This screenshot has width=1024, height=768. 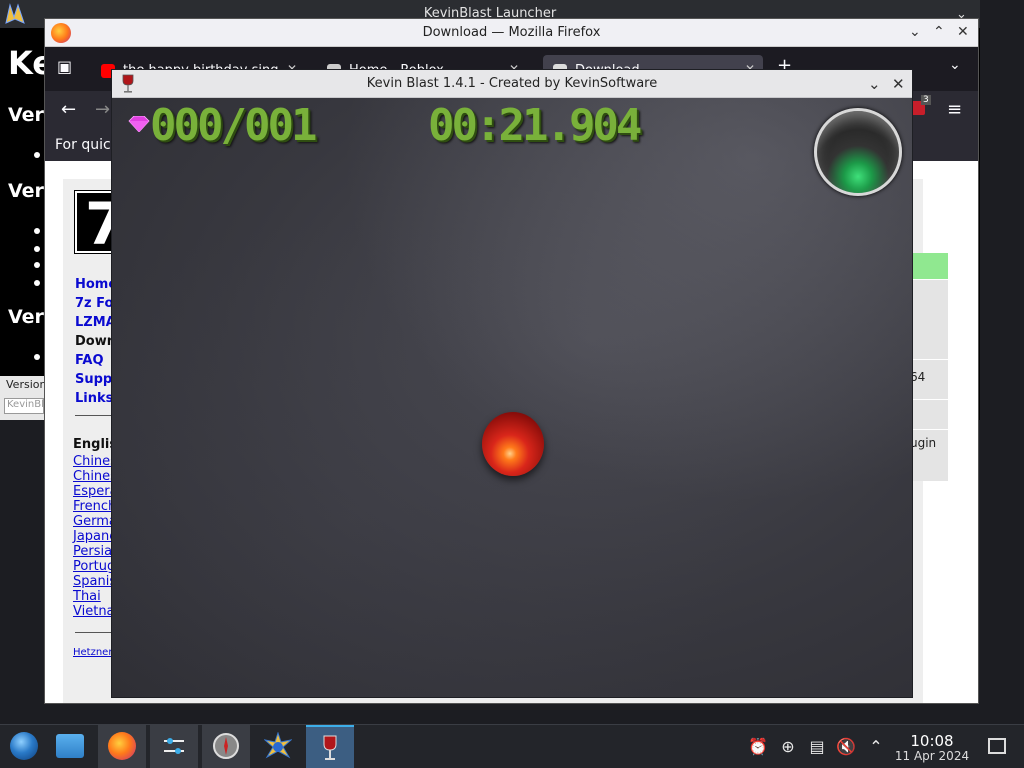 What do you see at coordinates (929, 455) in the screenshot?
I see `table-row: ugin` at bounding box center [929, 455].